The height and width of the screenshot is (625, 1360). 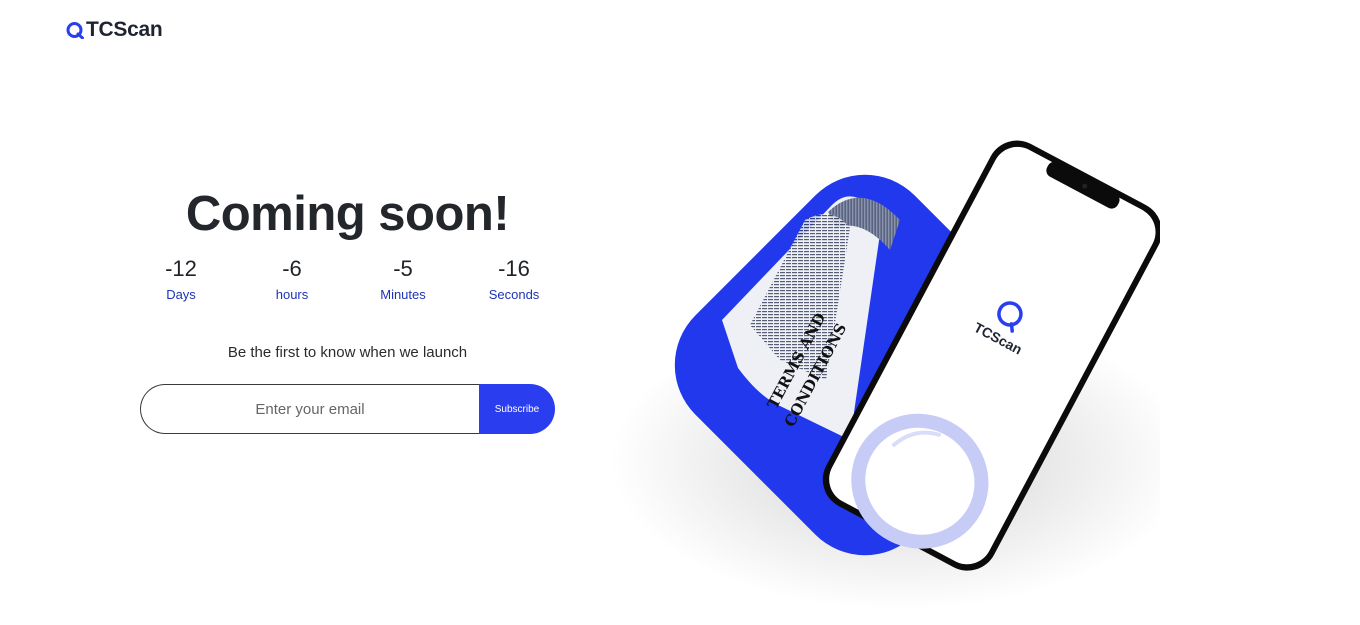 What do you see at coordinates (403, 268) in the screenshot?
I see `countdown-value: -5` at bounding box center [403, 268].